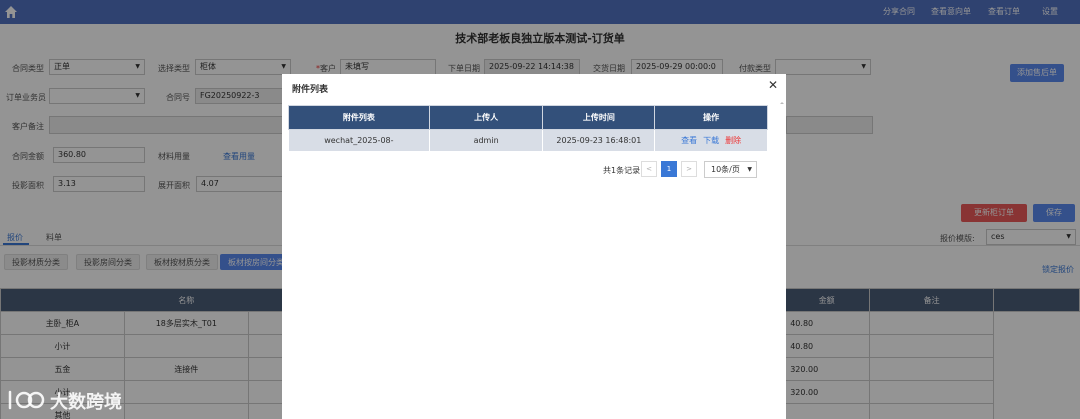 This screenshot has width=1080, height=419. I want to click on delete-attachment-button: 删除, so click(733, 140).